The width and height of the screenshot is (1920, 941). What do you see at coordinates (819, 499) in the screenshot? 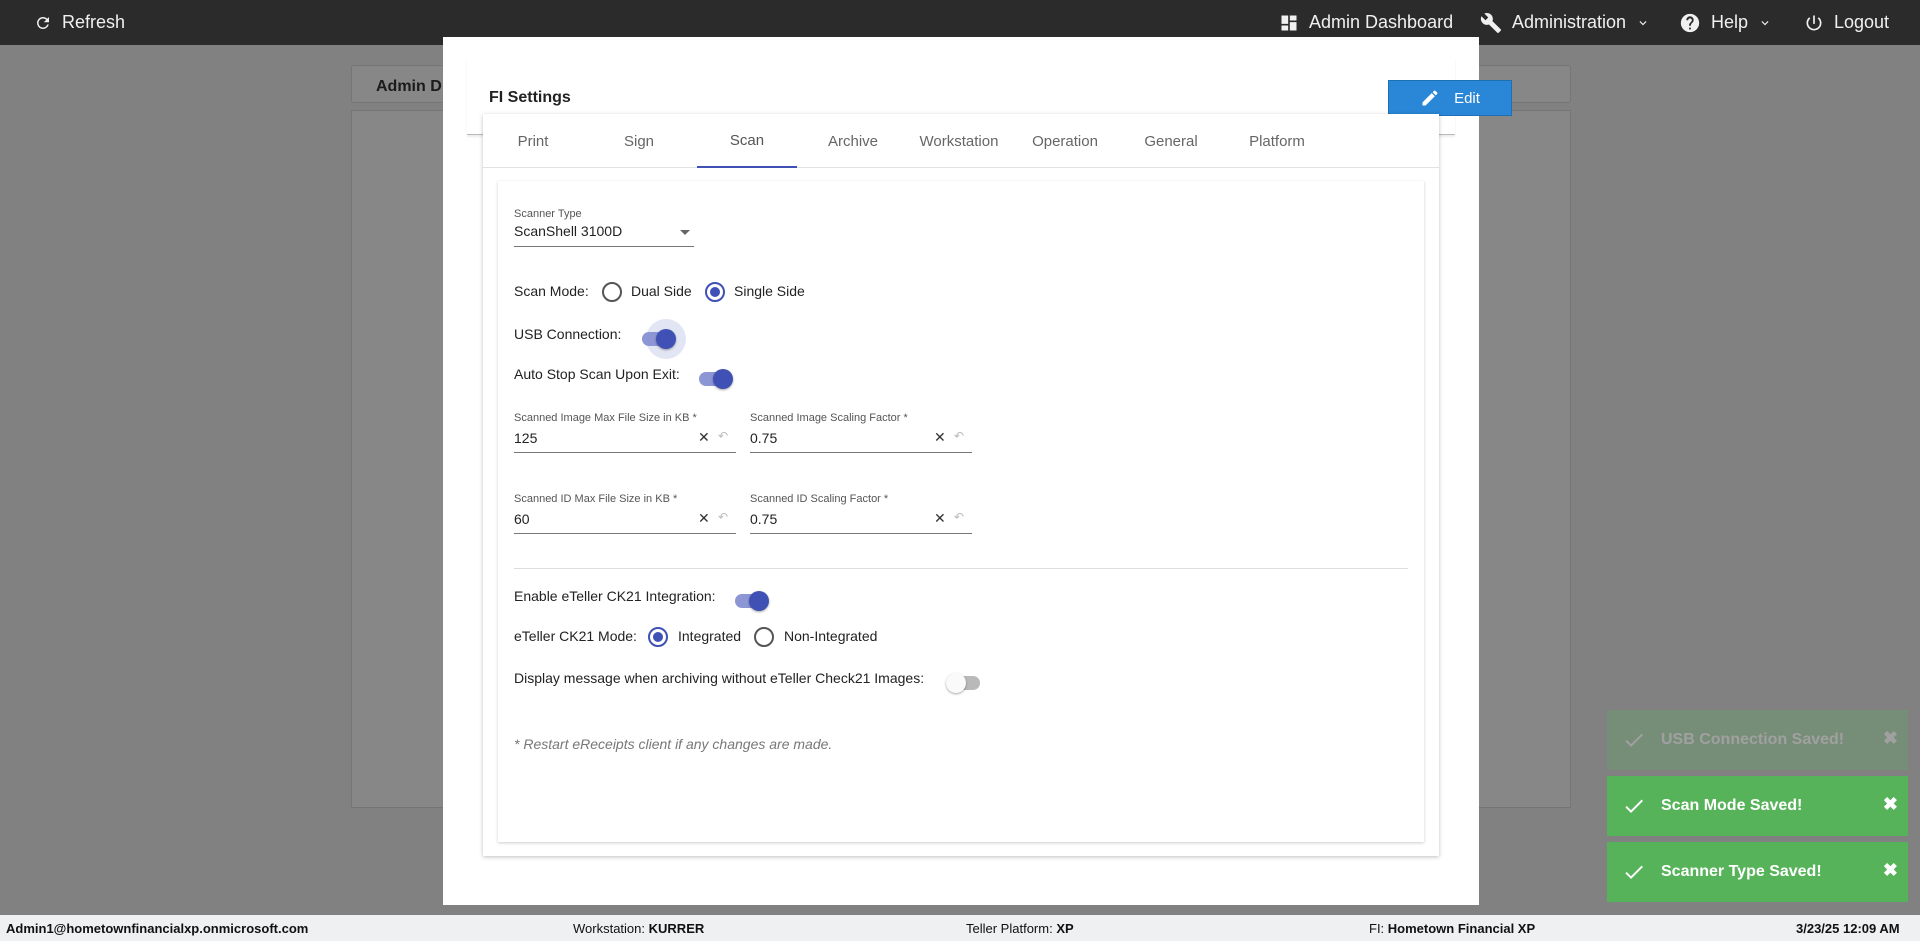
I see `field-label: Scanned ID Scaling Factor *` at bounding box center [819, 499].